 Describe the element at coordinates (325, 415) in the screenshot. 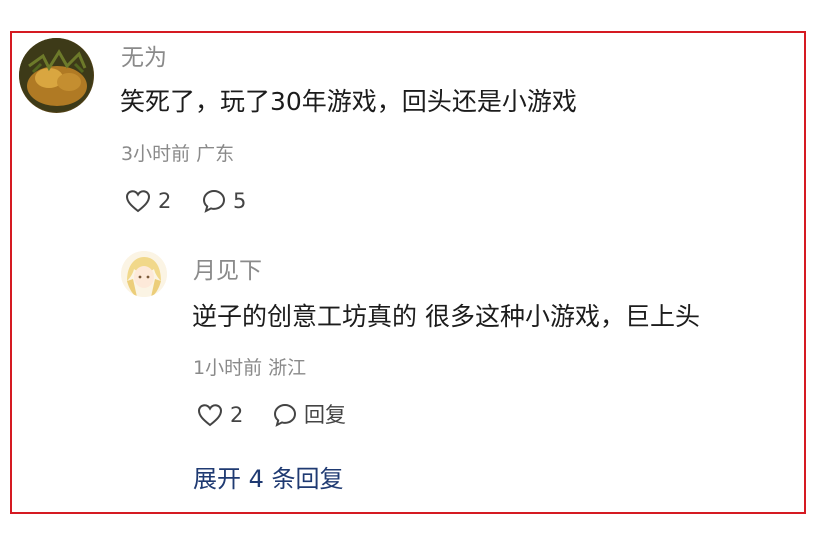

I see `reply-button-label: 回复` at that location.